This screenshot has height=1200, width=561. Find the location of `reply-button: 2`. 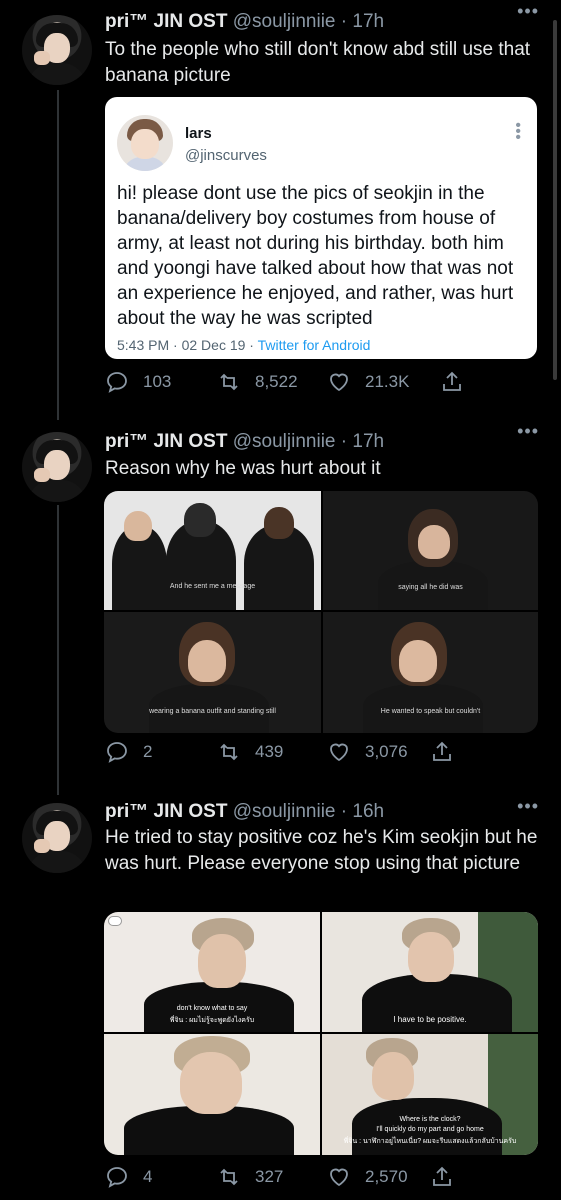

reply-button: 2 is located at coordinates (128, 752).